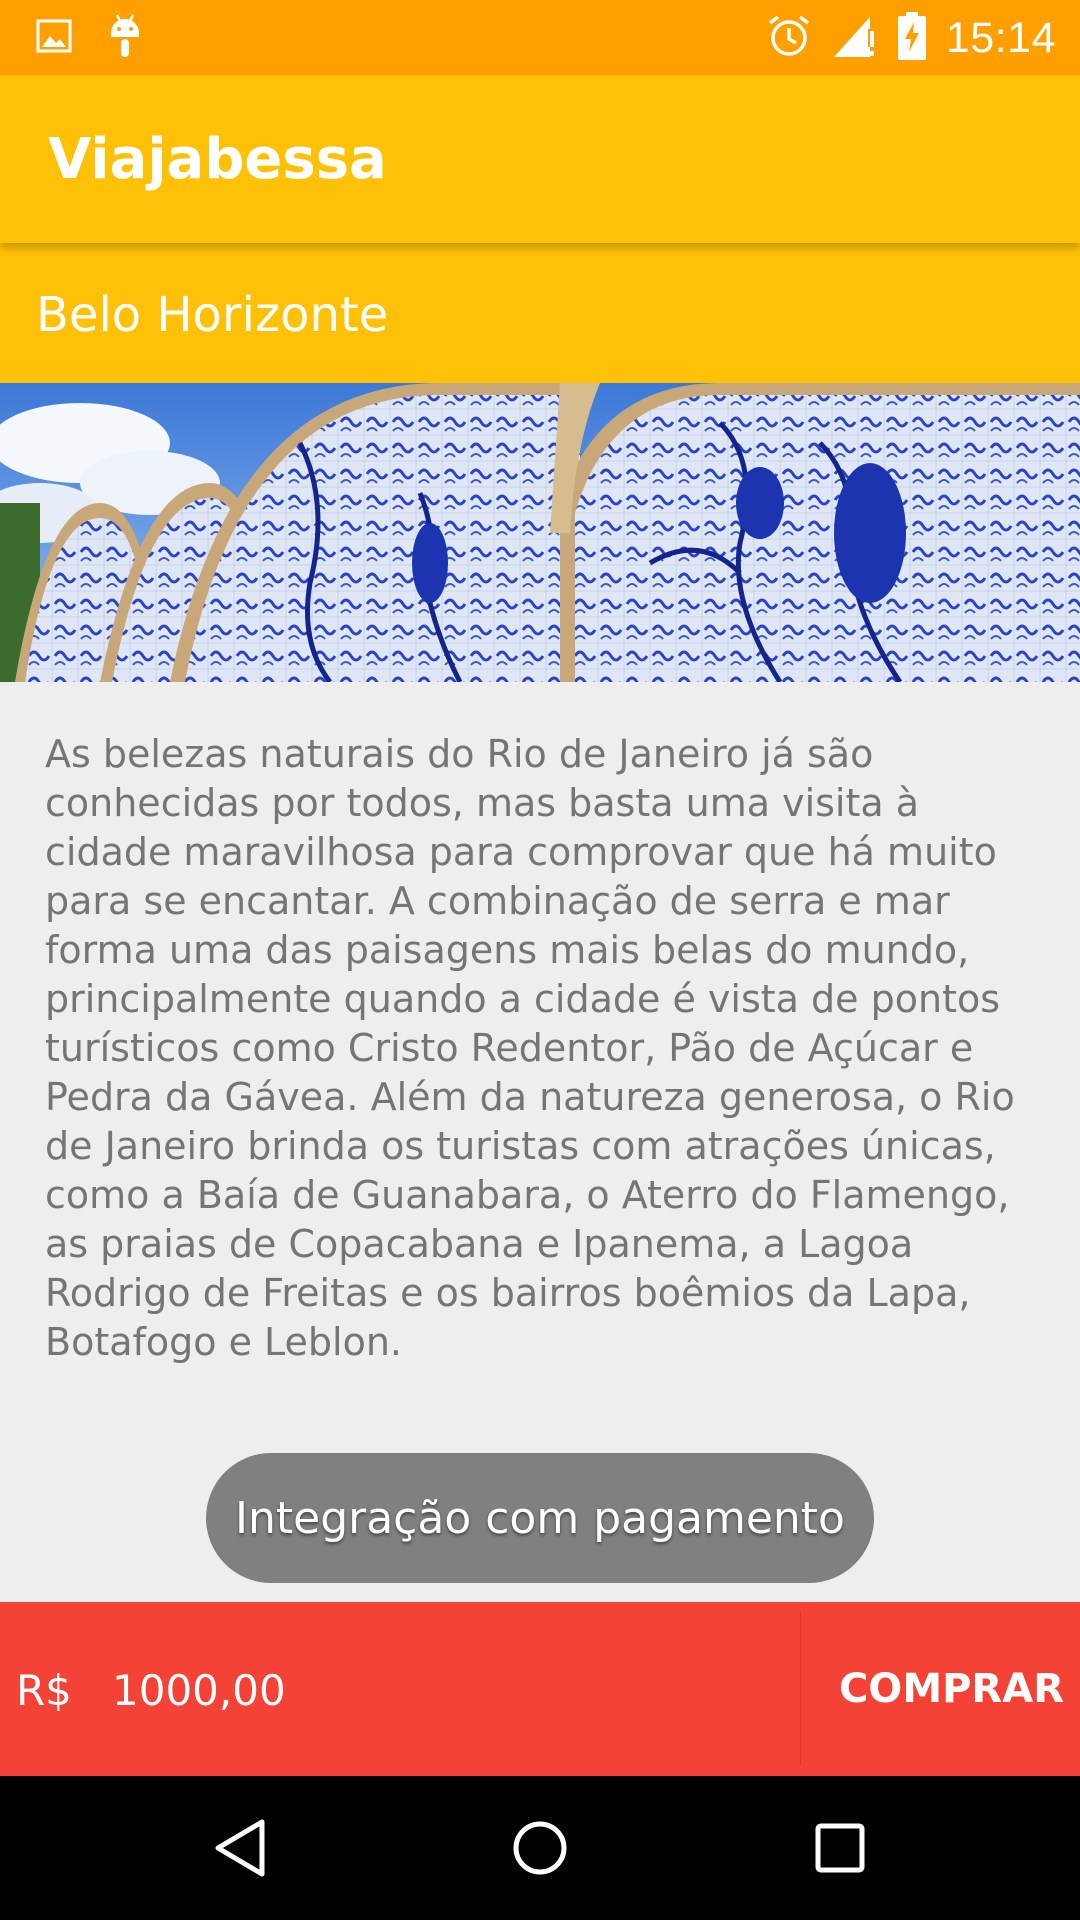 The image size is (1080, 1920). I want to click on divider, so click(800, 1689).